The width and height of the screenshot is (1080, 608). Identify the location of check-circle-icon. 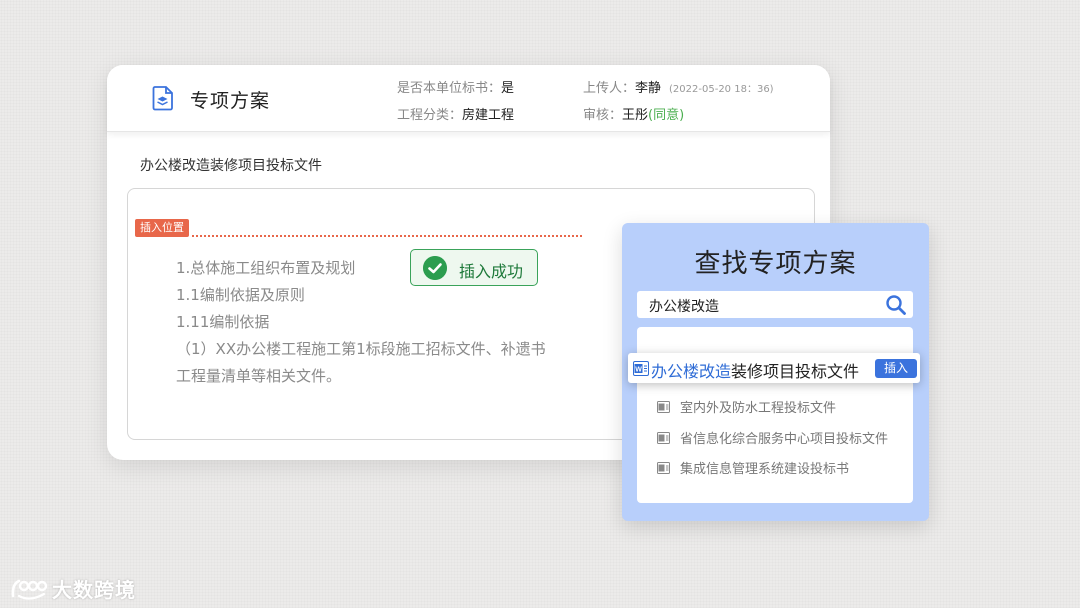
(435, 268).